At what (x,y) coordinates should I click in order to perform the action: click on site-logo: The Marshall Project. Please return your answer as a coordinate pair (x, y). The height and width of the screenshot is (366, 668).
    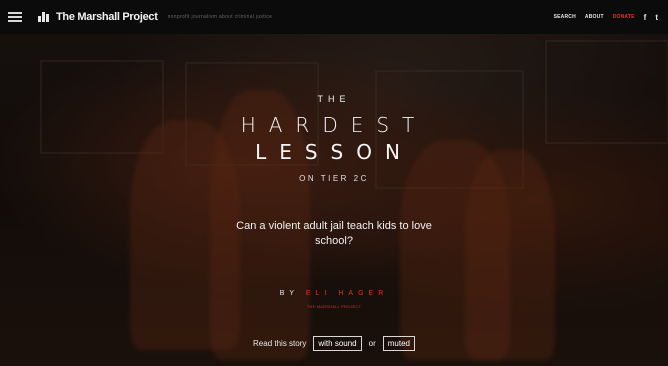
    Looking at the image, I should click on (98, 17).